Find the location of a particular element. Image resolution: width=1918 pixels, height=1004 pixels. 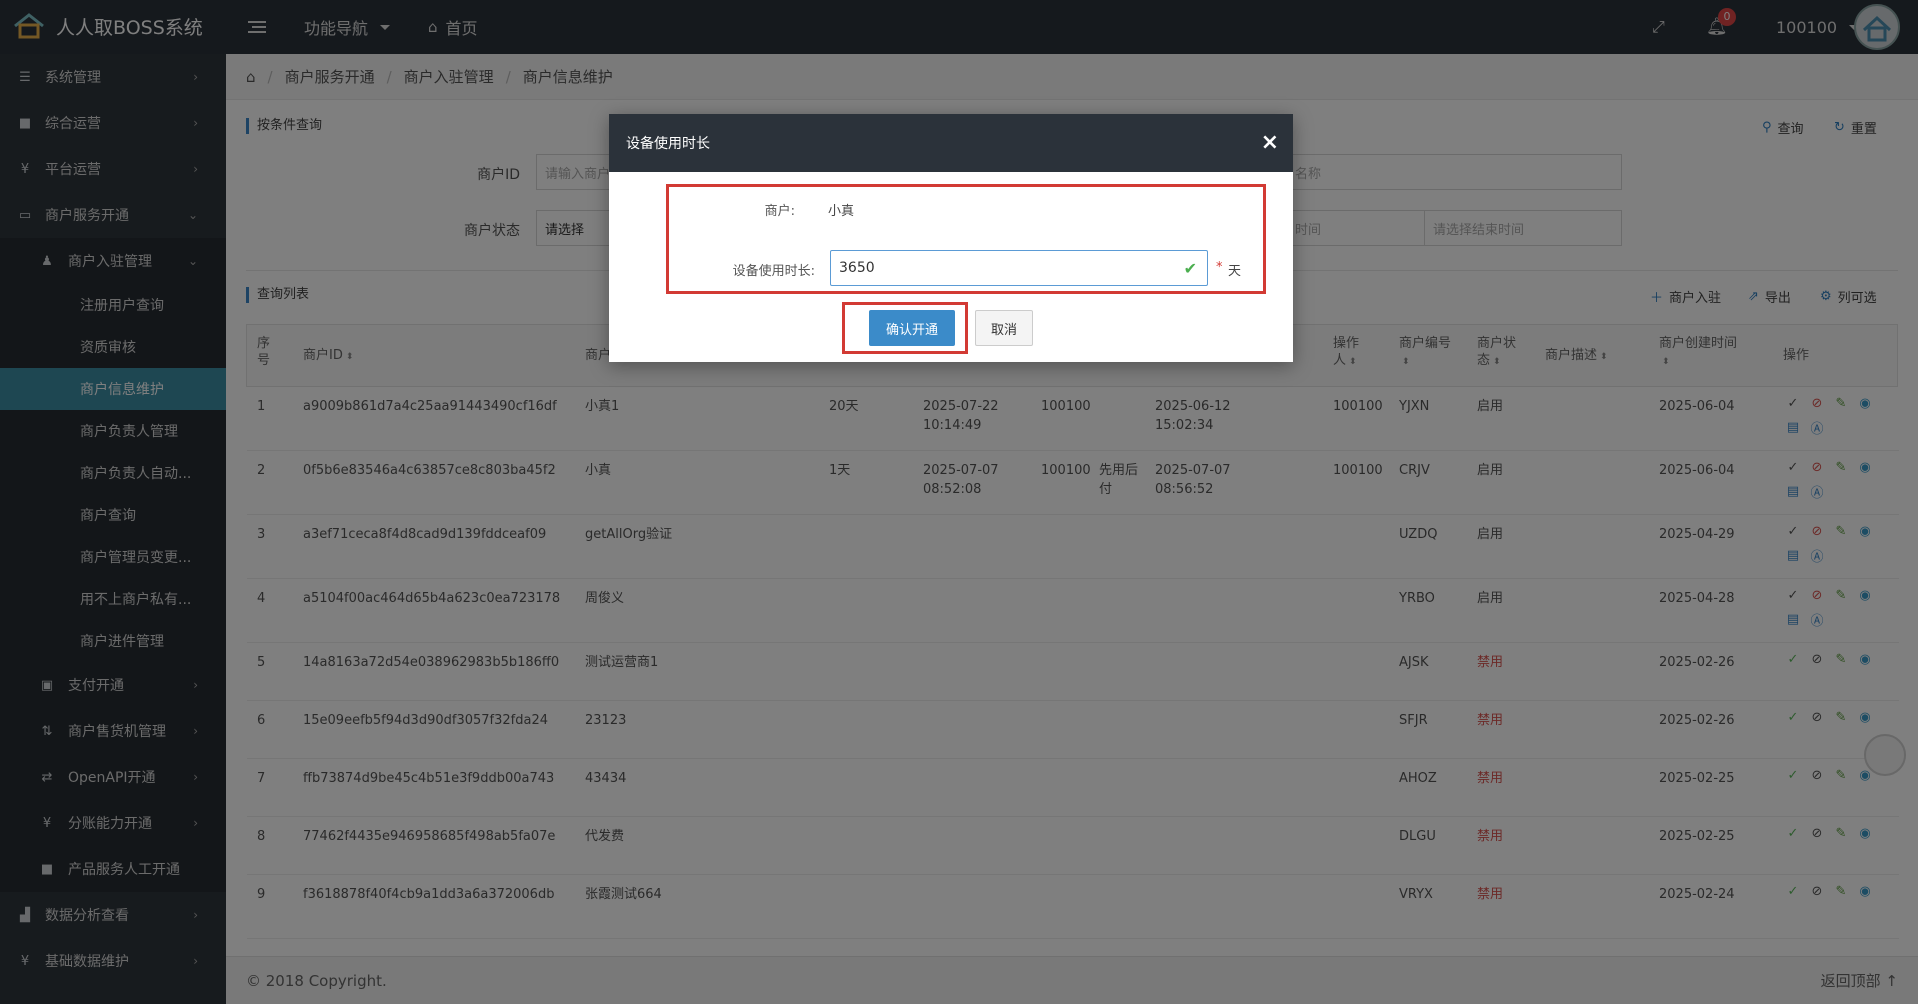

dialog-title: 设备使用时长 is located at coordinates (668, 144).